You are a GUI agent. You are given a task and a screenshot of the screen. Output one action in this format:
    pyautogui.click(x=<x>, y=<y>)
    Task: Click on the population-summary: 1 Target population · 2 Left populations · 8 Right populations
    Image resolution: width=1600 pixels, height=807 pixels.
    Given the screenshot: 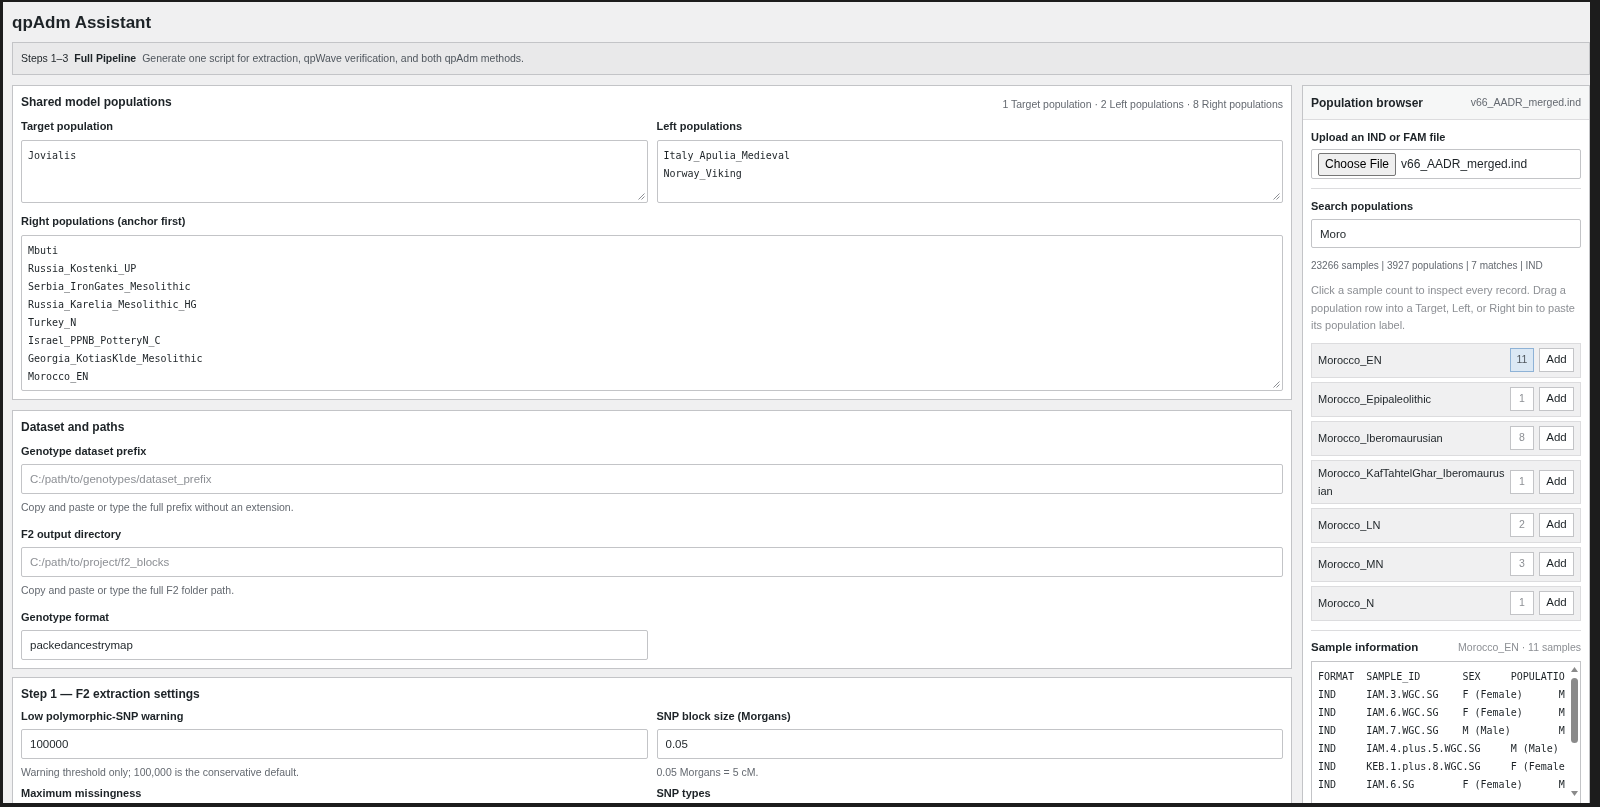 What is the action you would take?
    pyautogui.click(x=1142, y=104)
    